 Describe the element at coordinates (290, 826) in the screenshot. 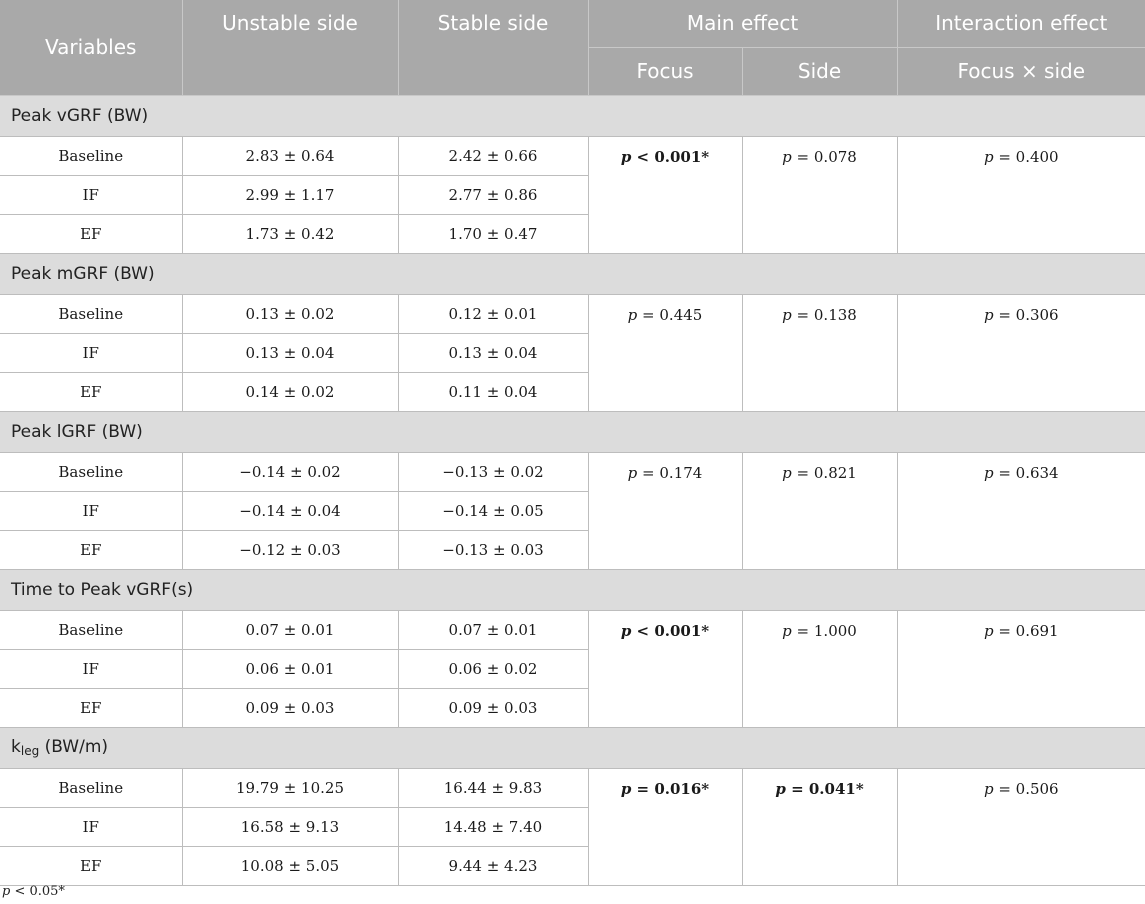

I see `unstable-value: 16.58 ± 9.13` at that location.